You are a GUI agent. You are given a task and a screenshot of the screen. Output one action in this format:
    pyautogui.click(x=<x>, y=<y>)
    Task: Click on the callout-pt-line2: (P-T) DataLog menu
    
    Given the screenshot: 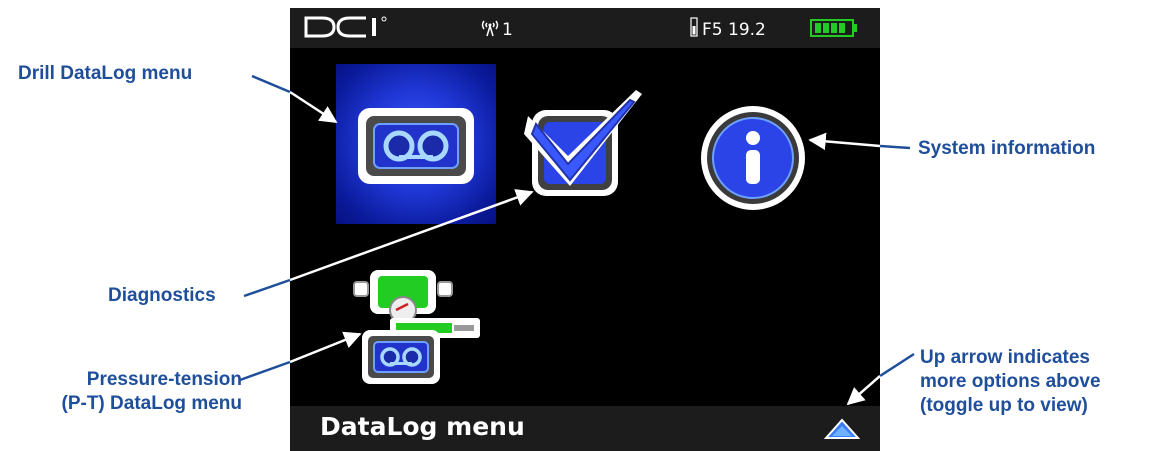 What is the action you would take?
    pyautogui.click(x=152, y=403)
    